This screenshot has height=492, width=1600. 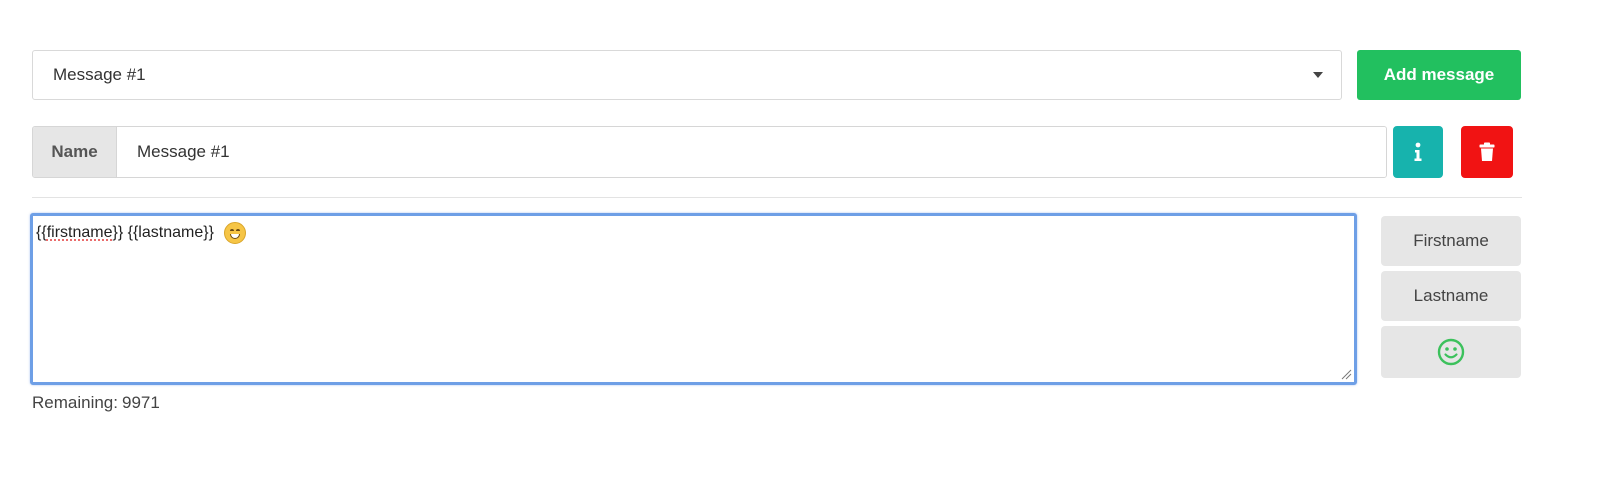 What do you see at coordinates (234, 233) in the screenshot?
I see `grinning-face-icon` at bounding box center [234, 233].